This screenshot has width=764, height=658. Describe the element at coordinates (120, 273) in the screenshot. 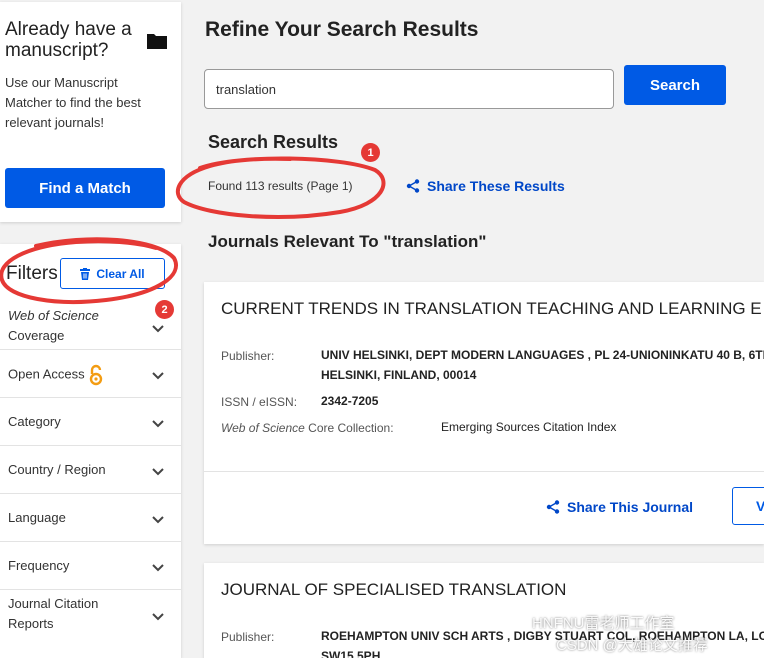

I see `clear-all-label: Clear All` at that location.